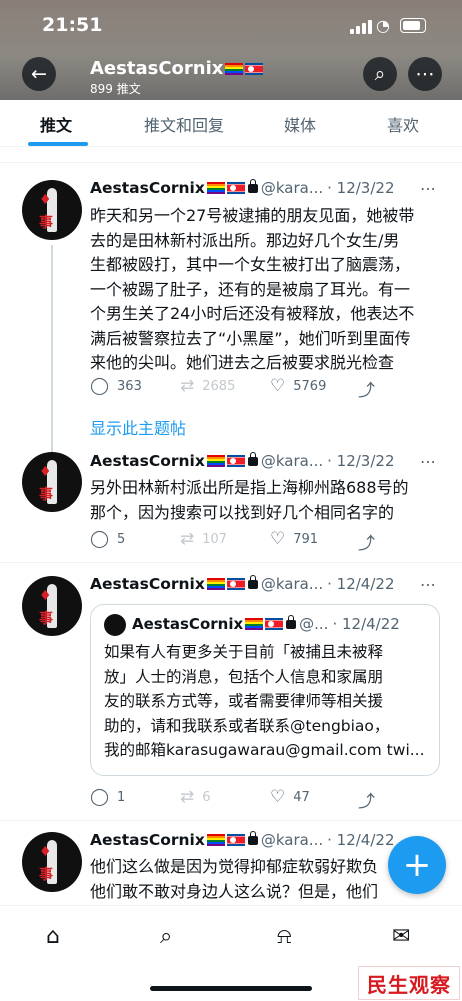 This screenshot has height=1001, width=462. I want to click on bell-icon: ⍾, so click(284, 936).